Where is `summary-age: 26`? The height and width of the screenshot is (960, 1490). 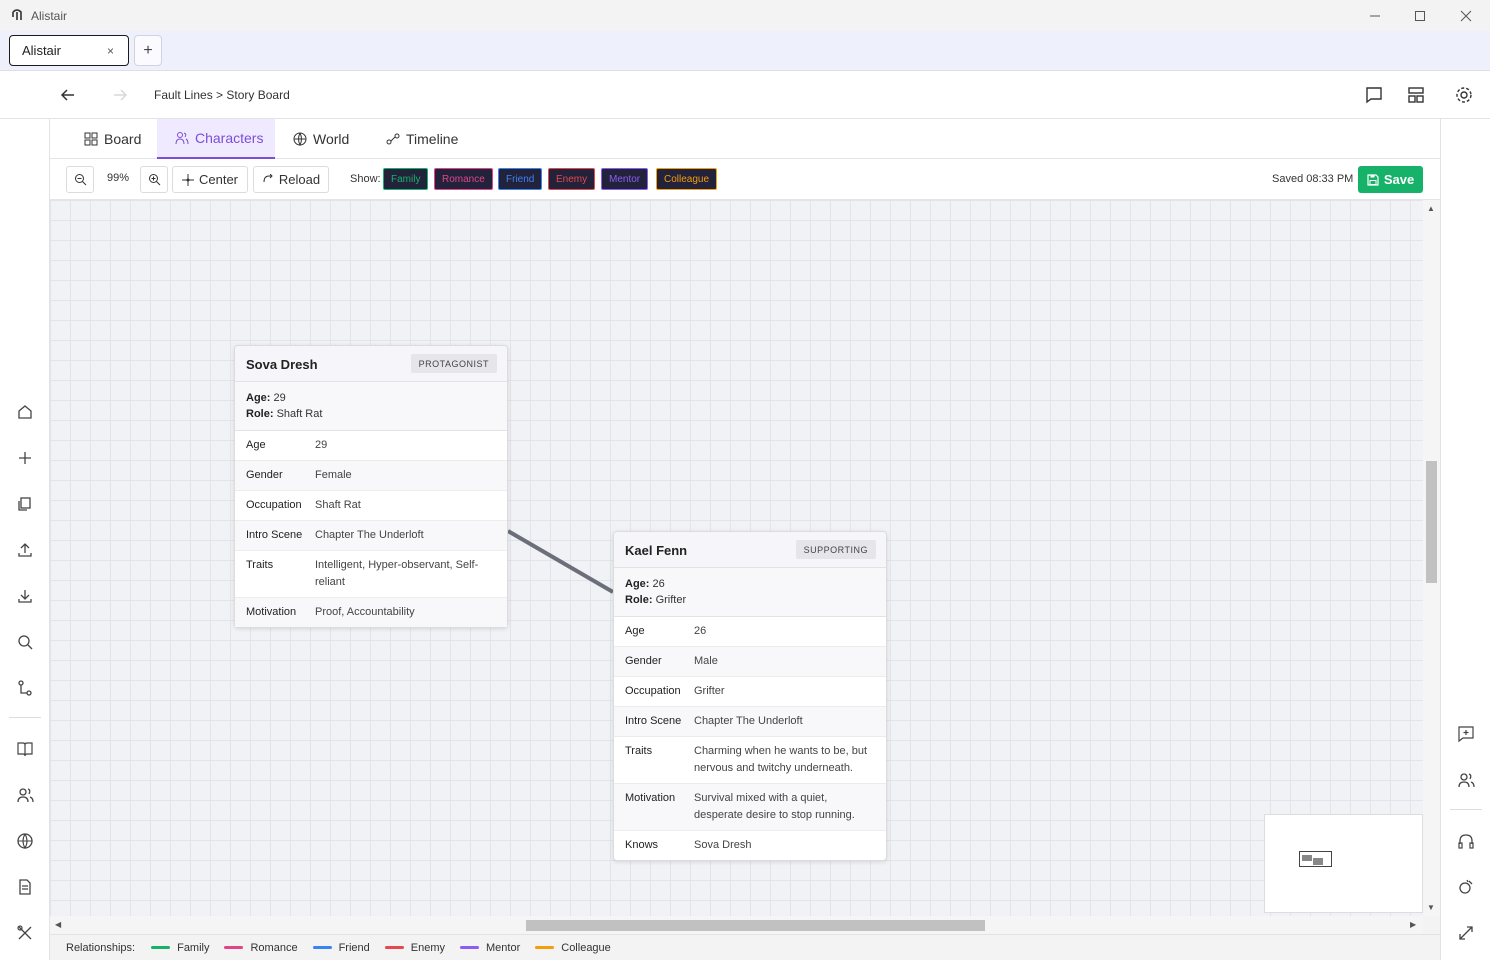 summary-age: 26 is located at coordinates (658, 584).